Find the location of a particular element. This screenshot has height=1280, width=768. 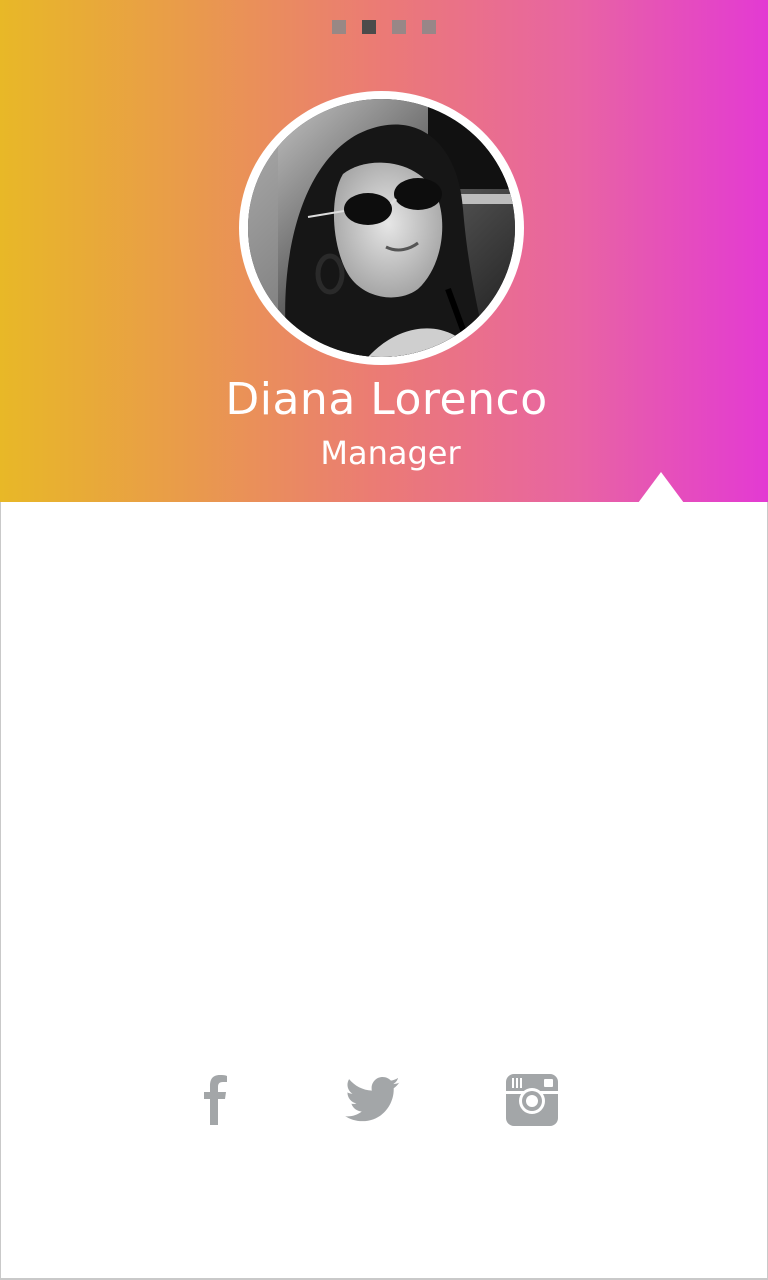

instagram-icon is located at coordinates (532, 1100).